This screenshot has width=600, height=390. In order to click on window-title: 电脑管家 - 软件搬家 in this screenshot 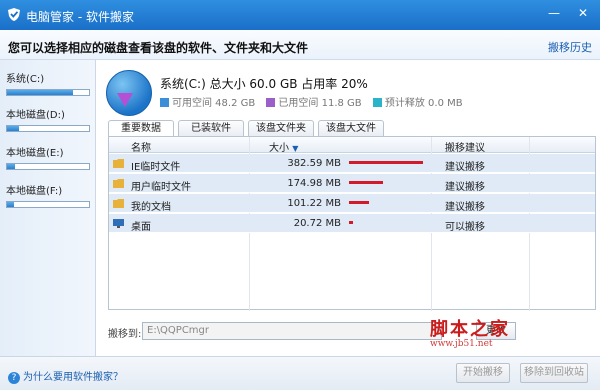, I will do `click(80, 17)`.